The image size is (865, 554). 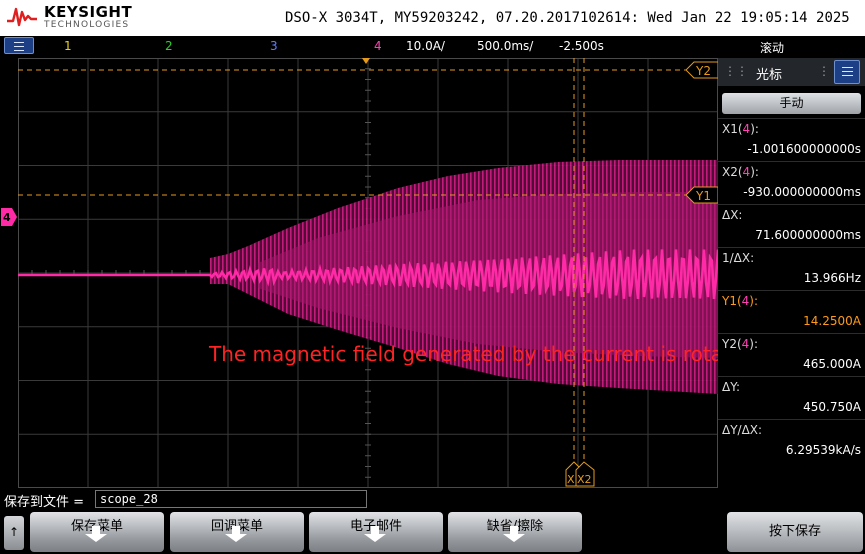 I want to click on manual-mode-button: 手动, so click(x=791, y=103).